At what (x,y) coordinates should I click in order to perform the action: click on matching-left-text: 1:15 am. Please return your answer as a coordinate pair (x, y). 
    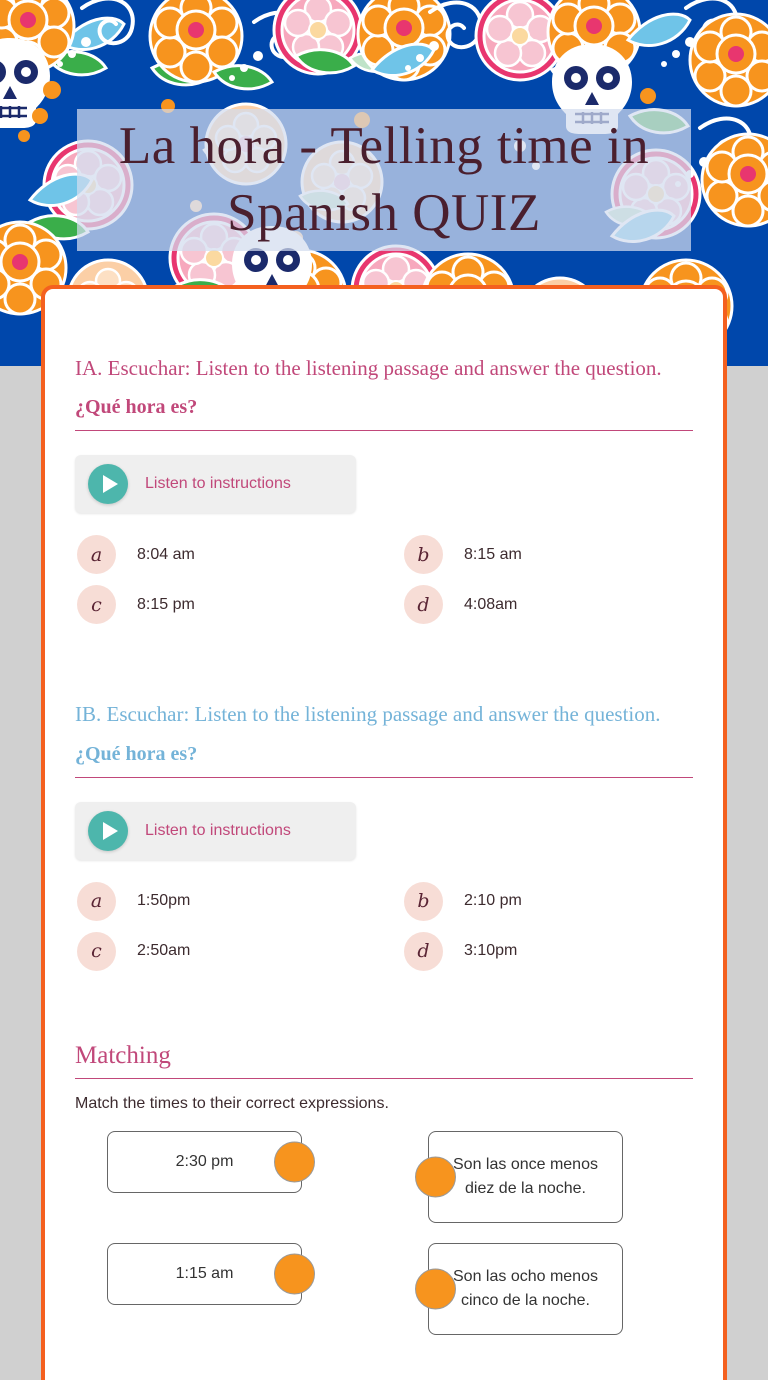
    Looking at the image, I should click on (204, 1273).